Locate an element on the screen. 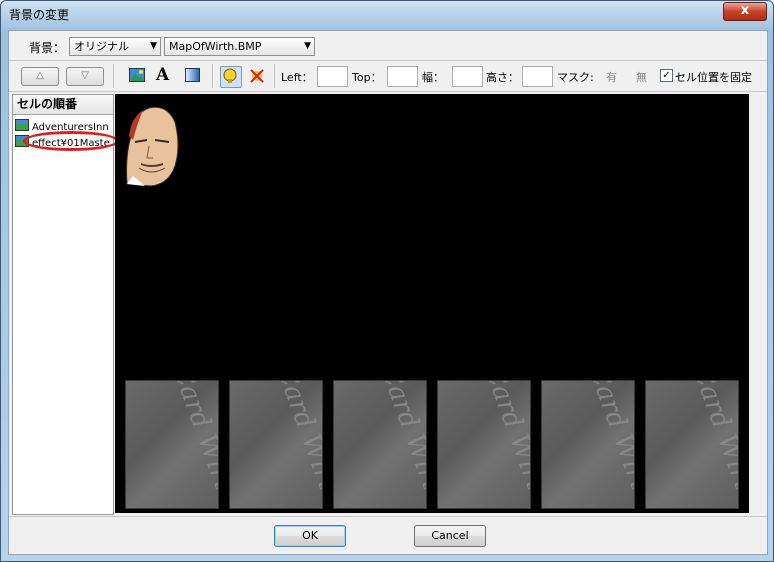 The width and height of the screenshot is (774, 562). cell-order-title: セルの順番 is located at coordinates (63, 105).